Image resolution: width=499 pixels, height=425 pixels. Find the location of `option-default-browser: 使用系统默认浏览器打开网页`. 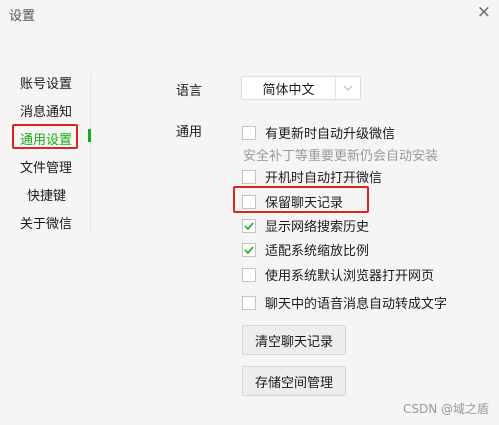

option-default-browser: 使用系统默认浏览器打开网页 is located at coordinates (338, 274).